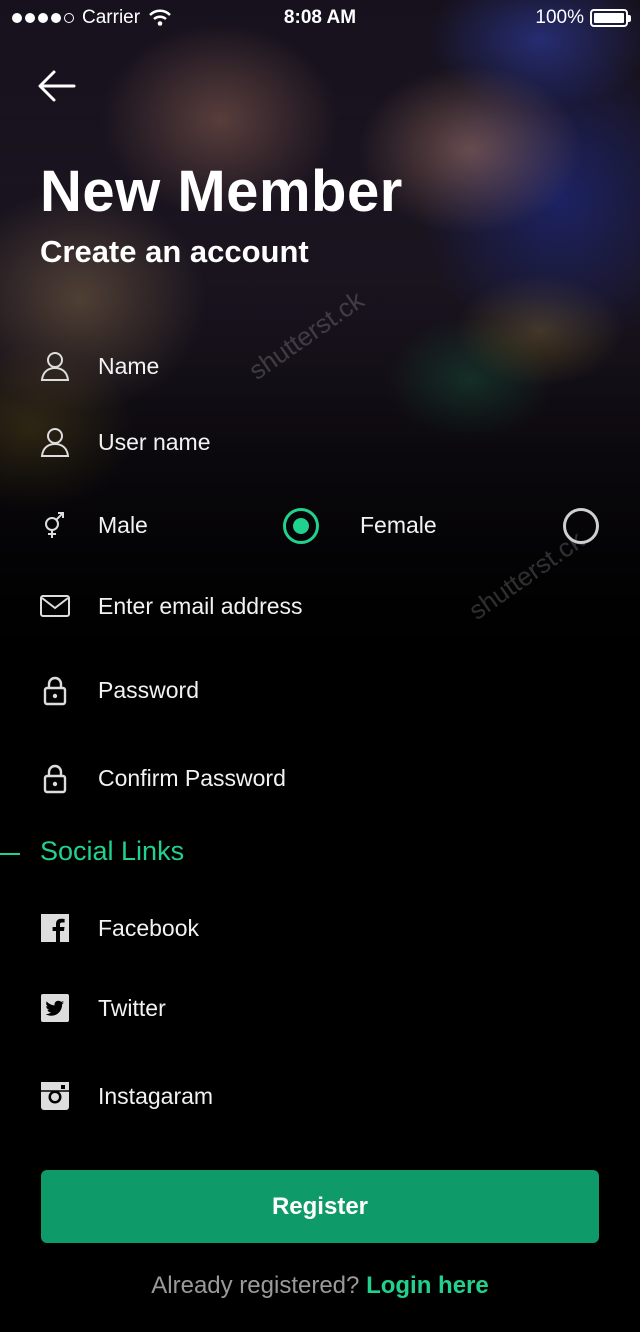 The width and height of the screenshot is (640, 1332). I want to click on section-dash, so click(10, 854).